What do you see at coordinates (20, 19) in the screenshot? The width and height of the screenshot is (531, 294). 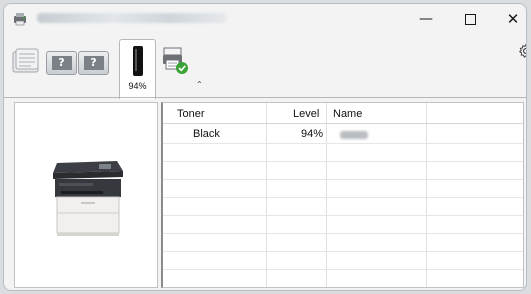 I see `app-icon` at bounding box center [20, 19].